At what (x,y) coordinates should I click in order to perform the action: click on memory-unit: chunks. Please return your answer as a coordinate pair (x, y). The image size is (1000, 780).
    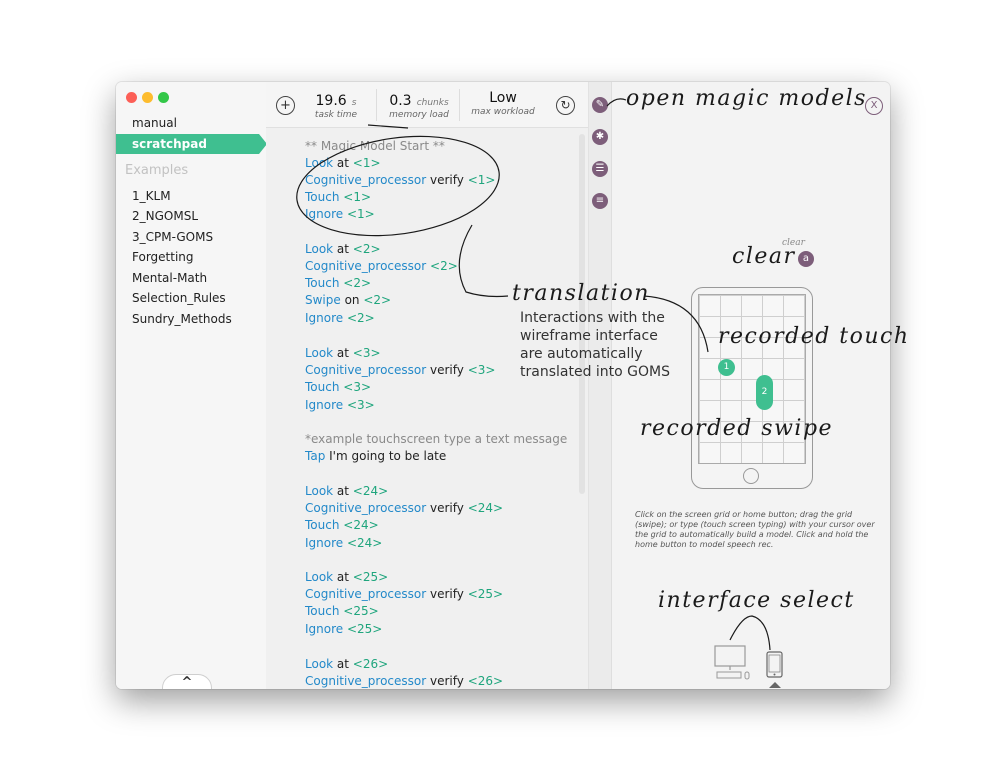
    Looking at the image, I should click on (432, 103).